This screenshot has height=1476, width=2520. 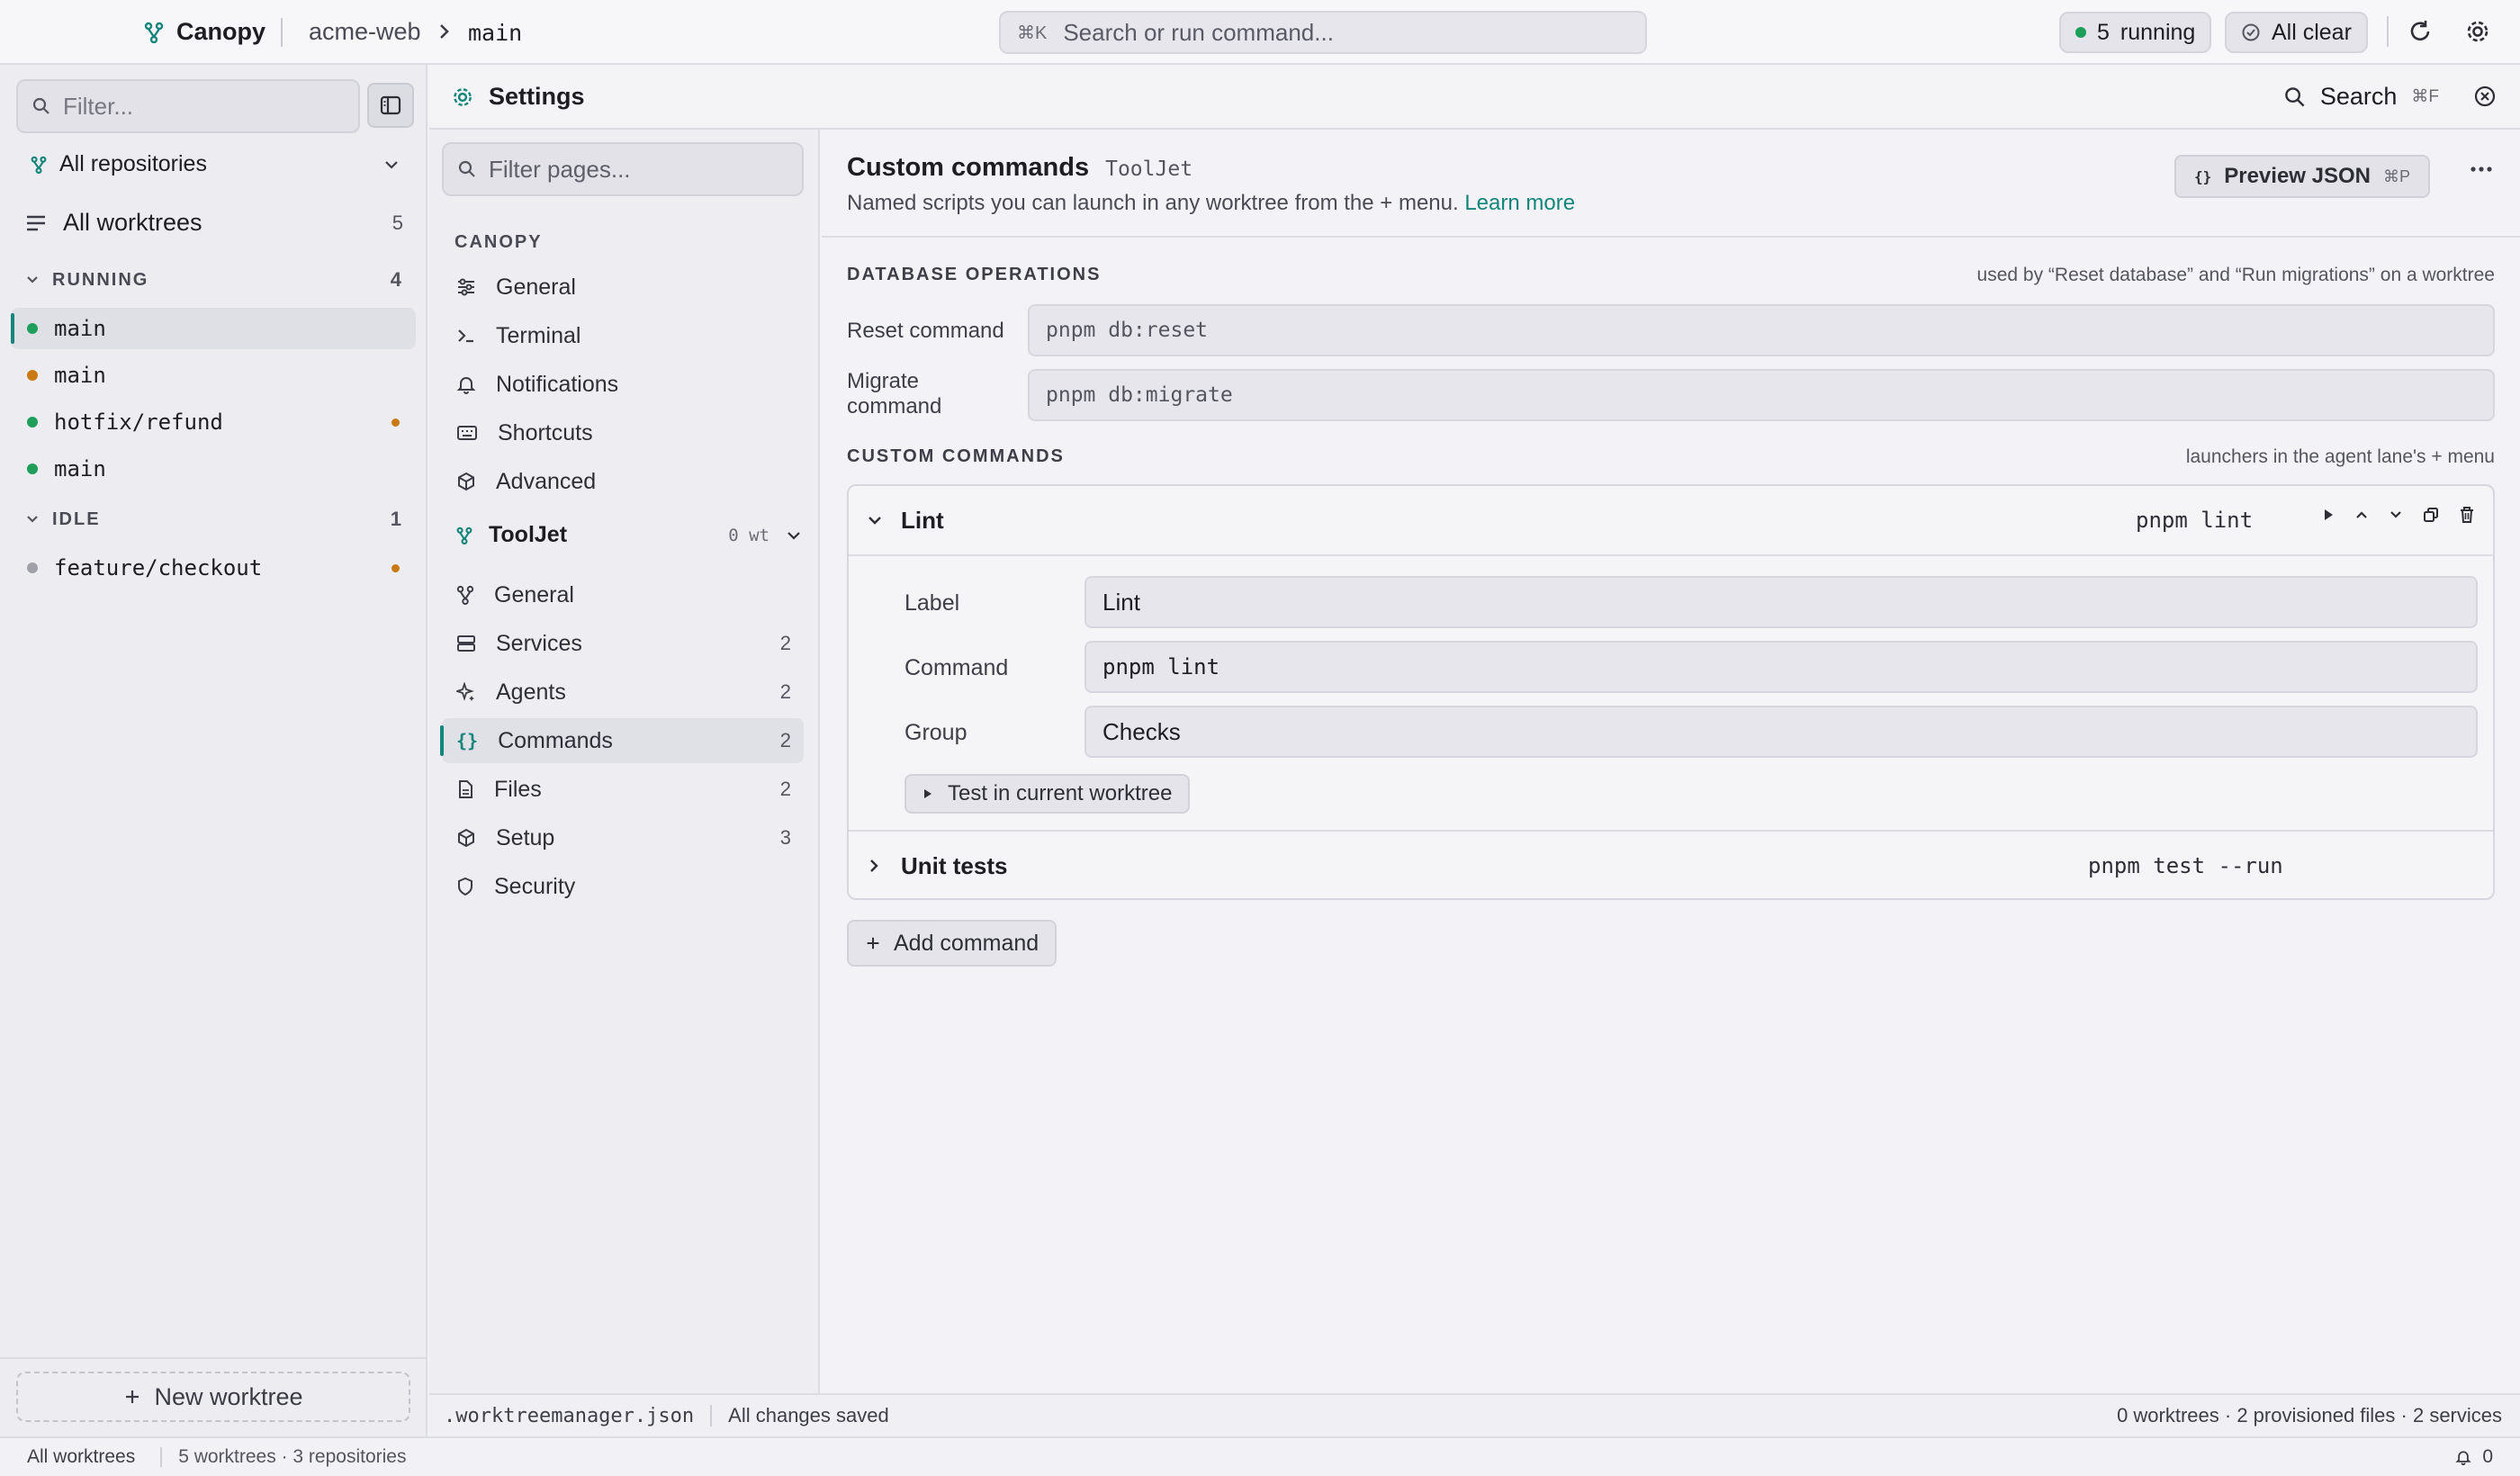 What do you see at coordinates (2362, 515) in the screenshot?
I see `chevron-up-icon` at bounding box center [2362, 515].